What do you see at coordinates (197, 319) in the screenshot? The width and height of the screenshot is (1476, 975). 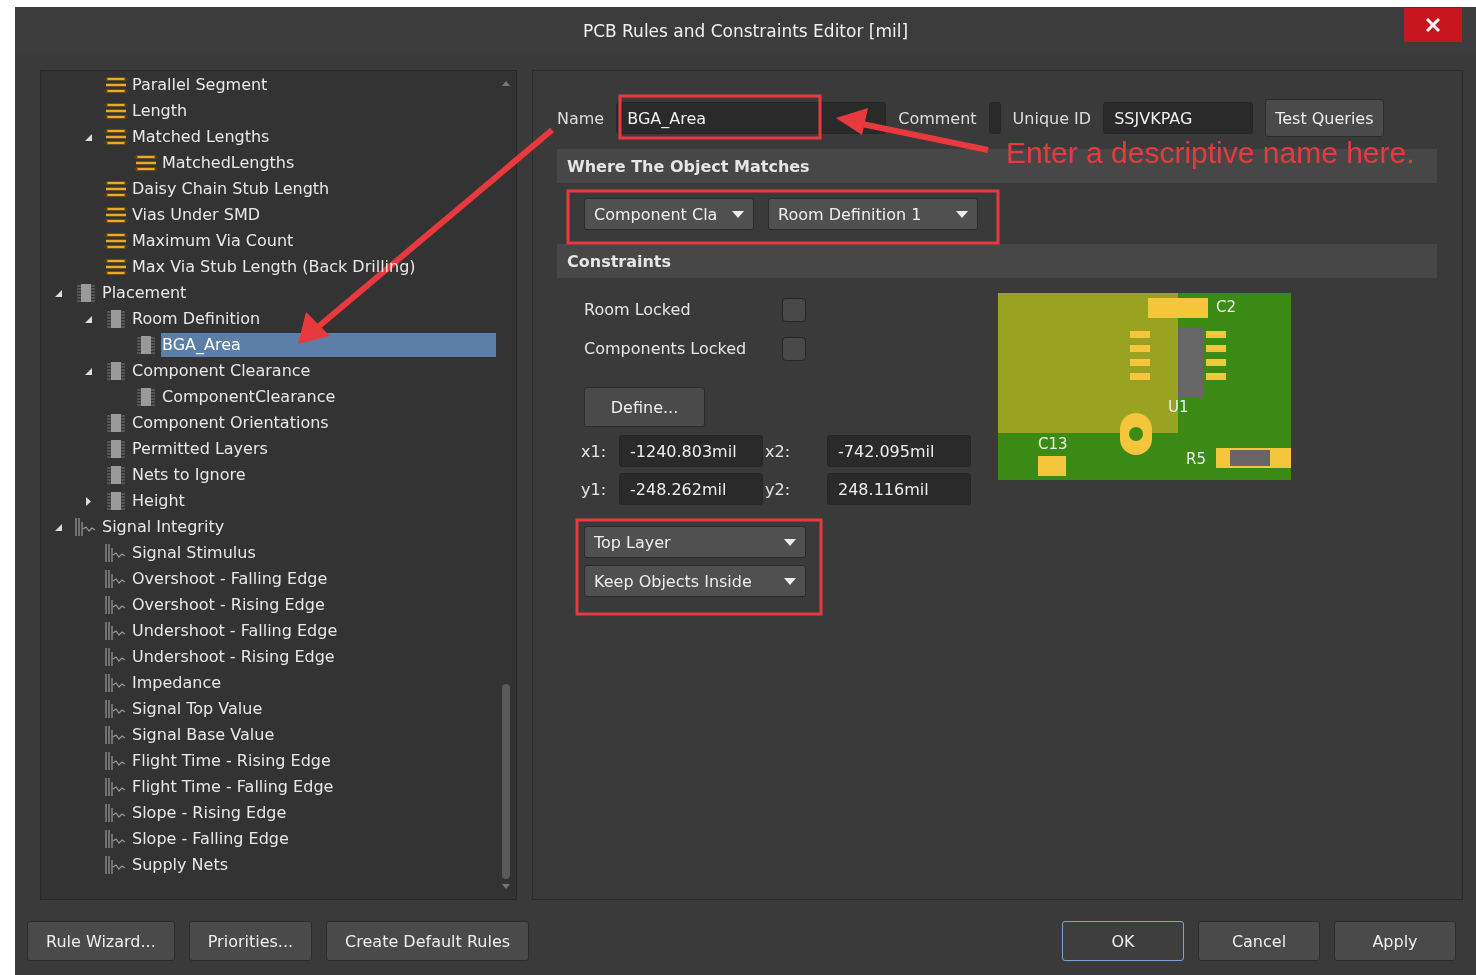 I see `tree-item: Room Definition` at bounding box center [197, 319].